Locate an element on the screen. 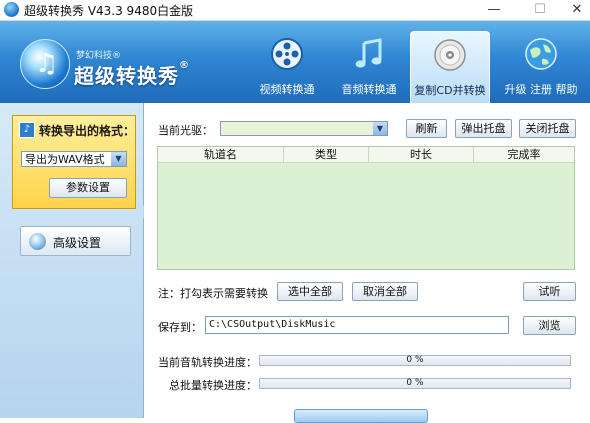 This screenshot has height=423, width=590. nav-upgrade-help: 升级 注册 帮助 is located at coordinates (541, 67).